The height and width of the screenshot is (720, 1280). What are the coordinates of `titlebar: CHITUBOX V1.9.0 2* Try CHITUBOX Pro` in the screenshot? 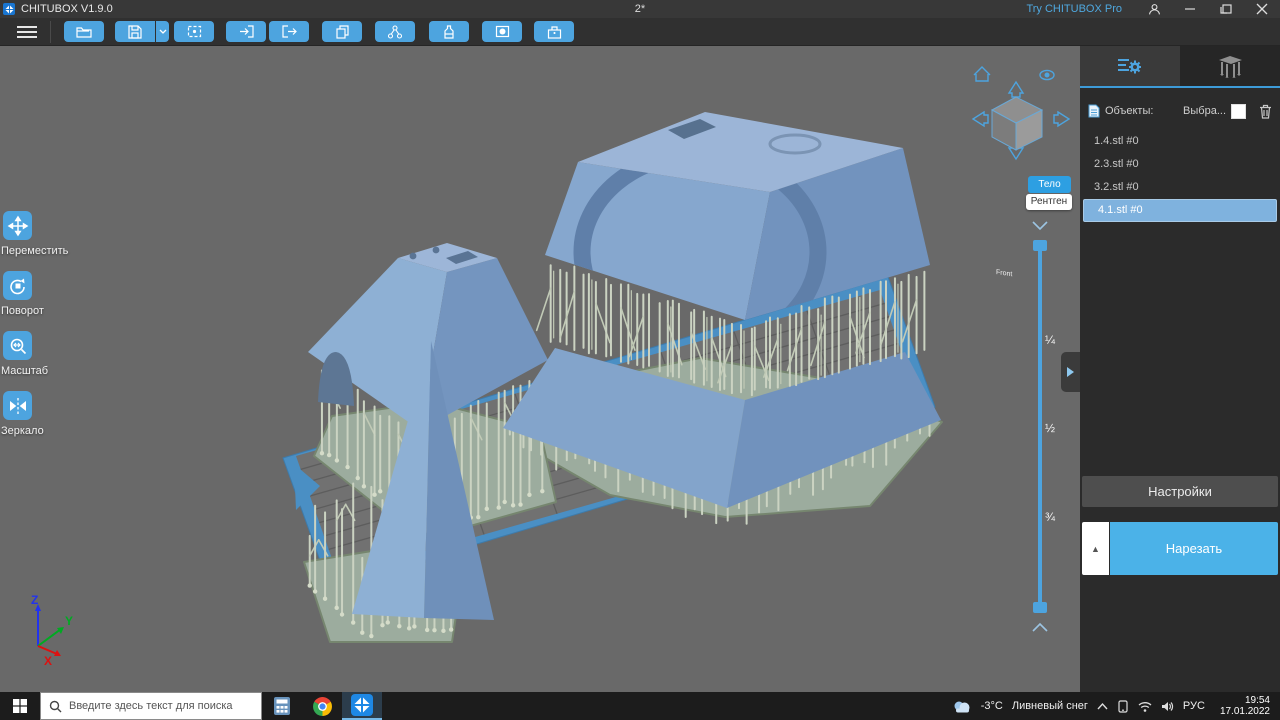 It's located at (640, 9).